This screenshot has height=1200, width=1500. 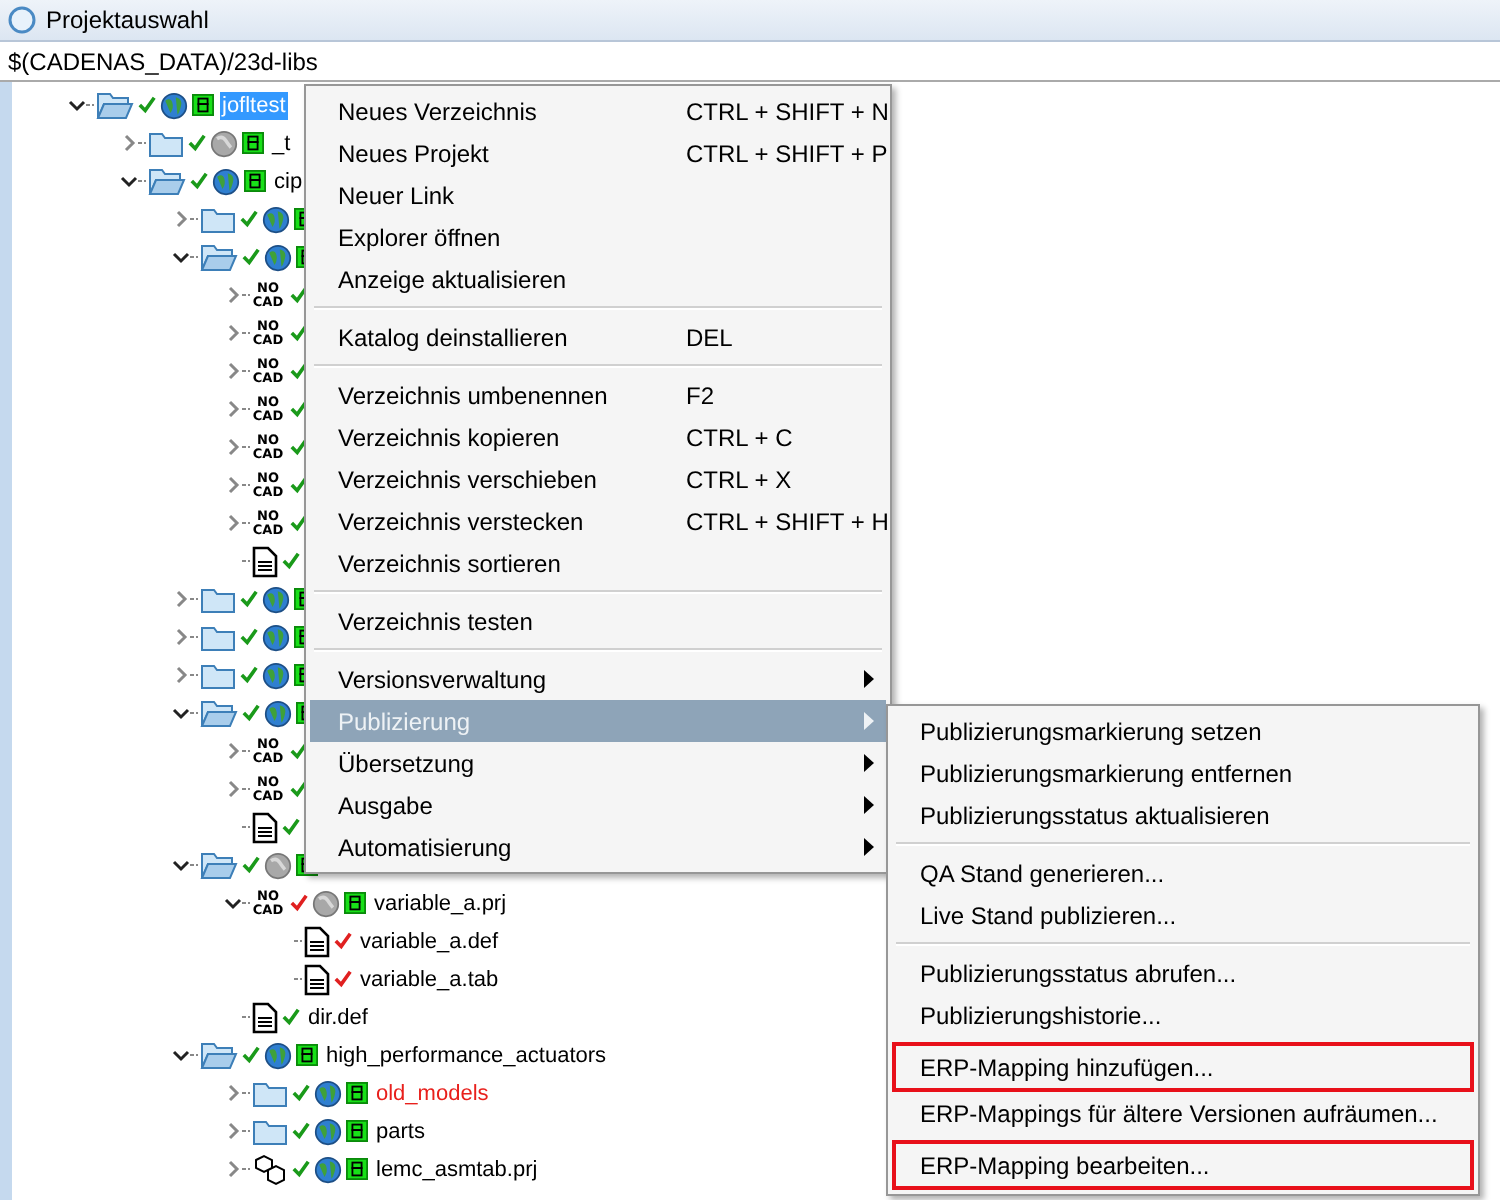 What do you see at coordinates (429, 979) in the screenshot?
I see `tree-item: variable_a.tab` at bounding box center [429, 979].